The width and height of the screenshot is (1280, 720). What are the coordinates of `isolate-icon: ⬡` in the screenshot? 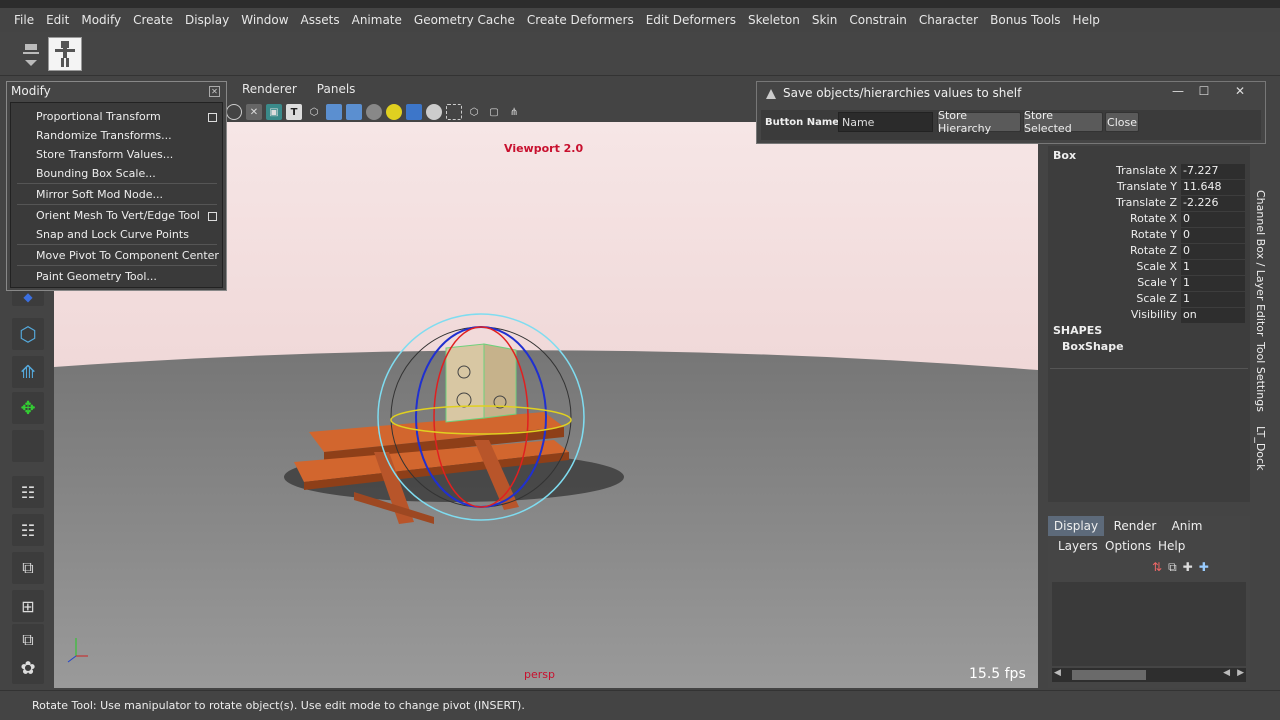 It's located at (474, 112).